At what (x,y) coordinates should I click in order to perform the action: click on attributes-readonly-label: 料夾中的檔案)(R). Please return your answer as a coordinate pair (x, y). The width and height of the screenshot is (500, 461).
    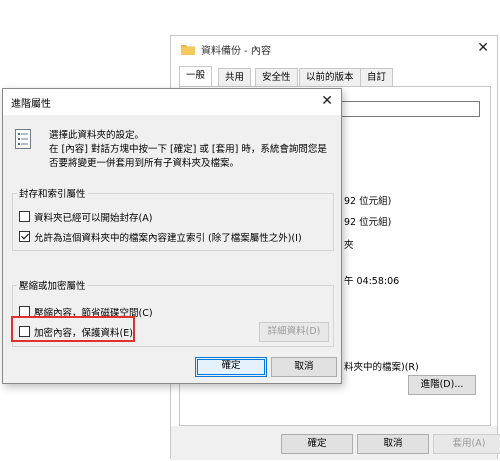
    Looking at the image, I should click on (381, 367).